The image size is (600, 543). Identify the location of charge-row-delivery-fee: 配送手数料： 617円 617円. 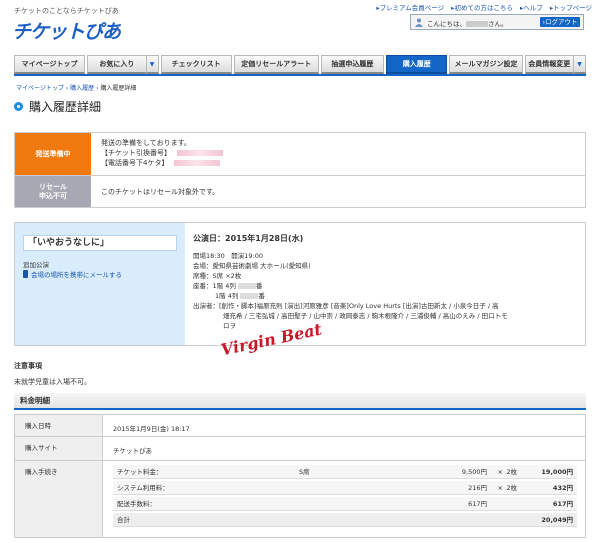
(345, 504).